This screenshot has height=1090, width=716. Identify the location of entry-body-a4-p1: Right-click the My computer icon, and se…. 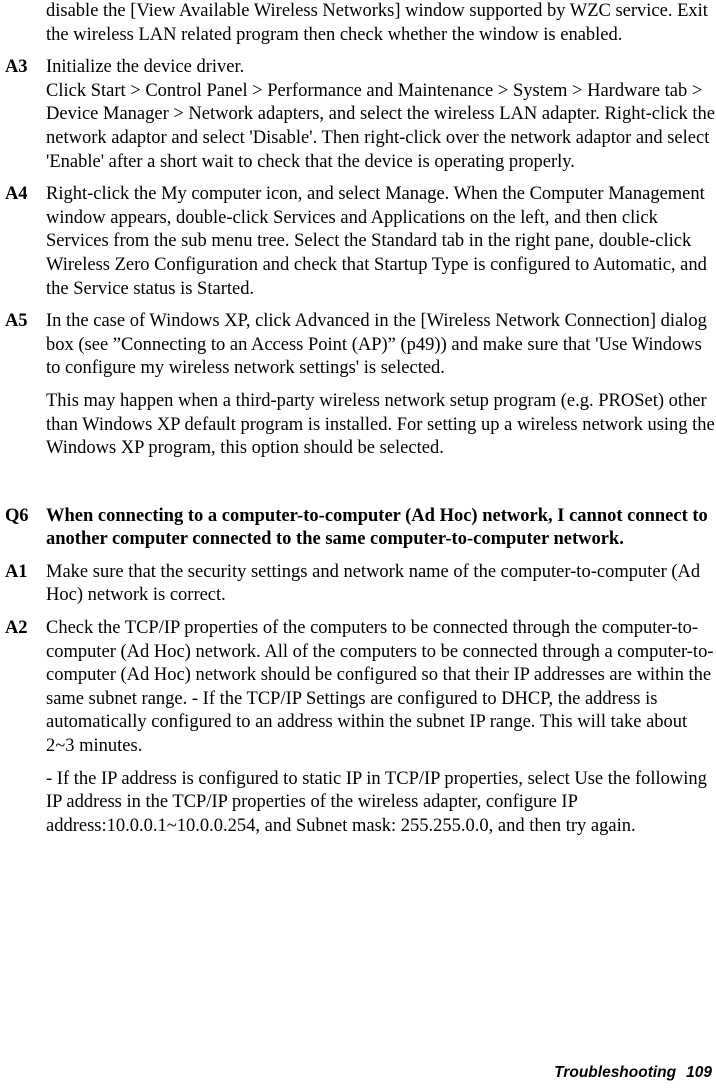
(376, 241).